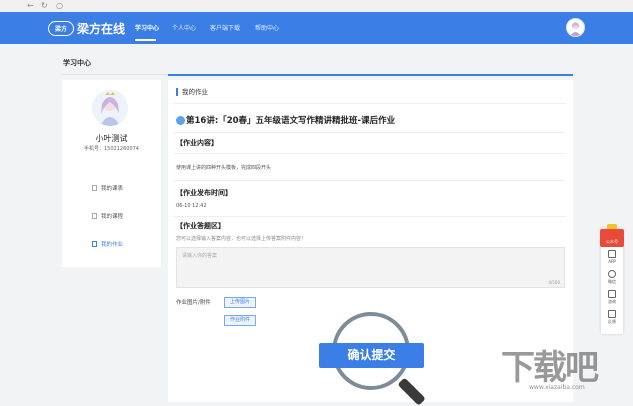 Image resolution: width=633 pixels, height=406 pixels. I want to click on homework-title: 第16讲:「20春」五年级语文写作精讲精批班-课后作业, so click(285, 120).